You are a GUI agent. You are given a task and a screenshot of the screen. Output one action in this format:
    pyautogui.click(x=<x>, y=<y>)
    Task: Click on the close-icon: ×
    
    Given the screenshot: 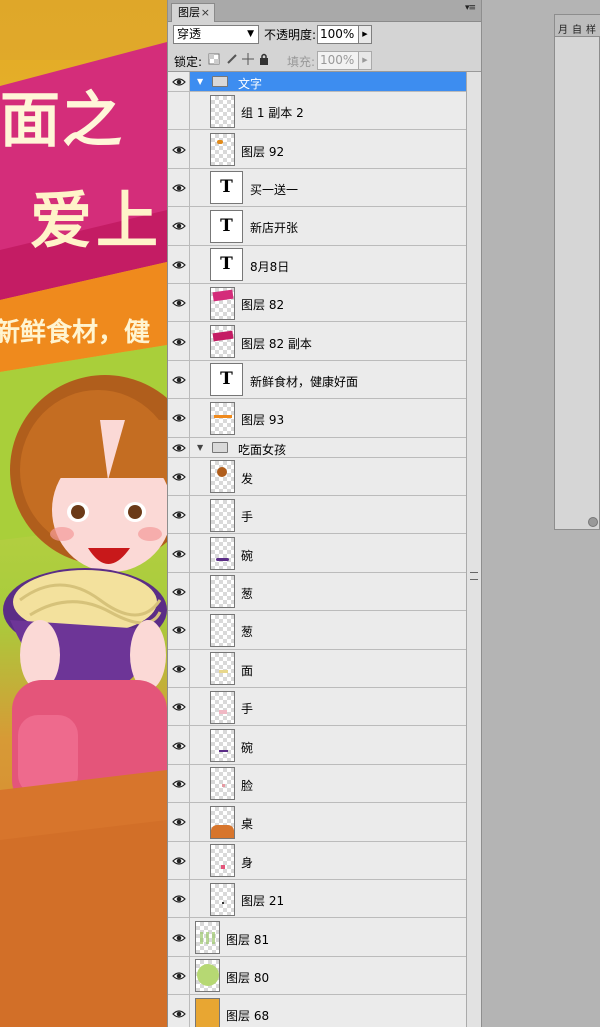 What is the action you would take?
    pyautogui.click(x=205, y=12)
    